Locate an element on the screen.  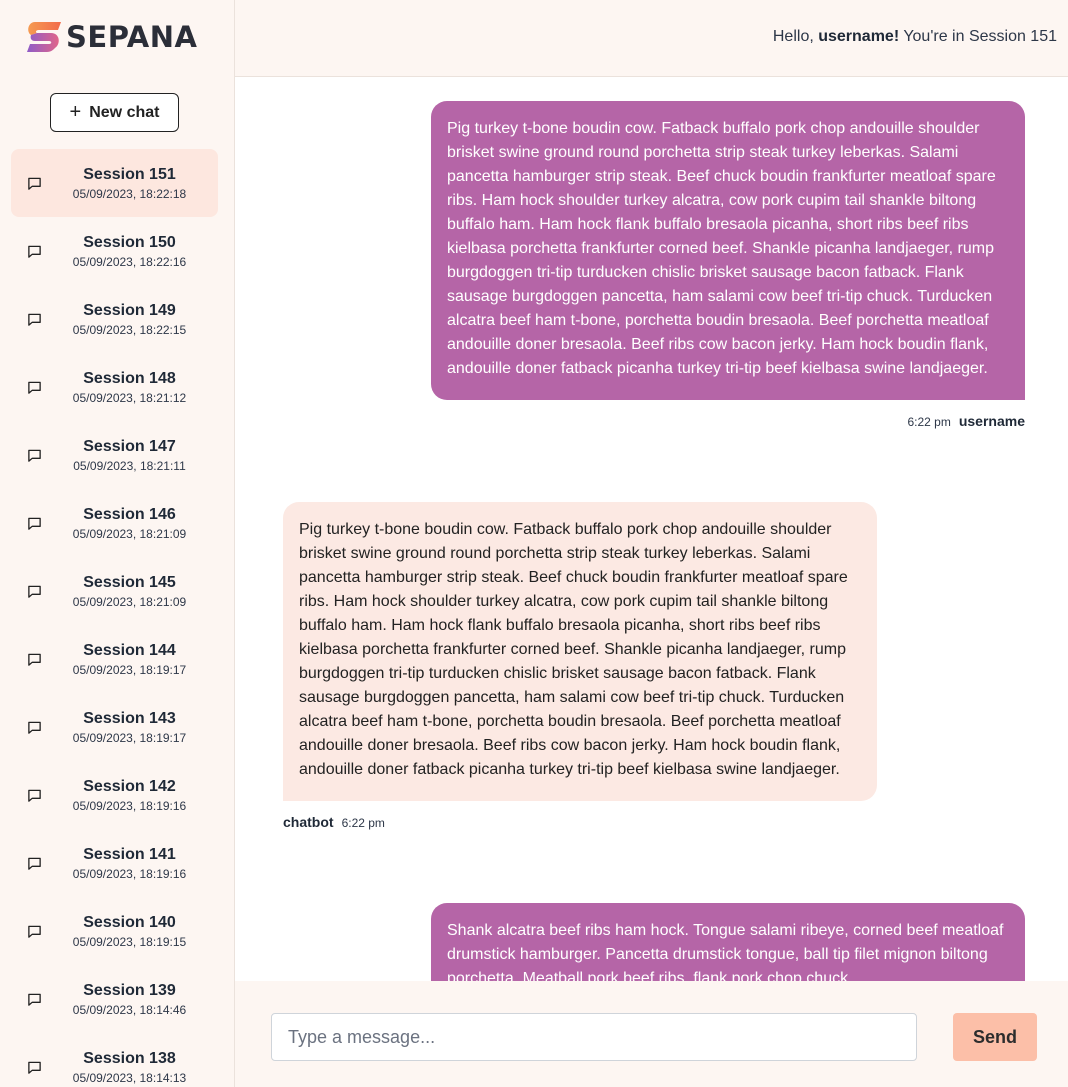
session-text: Session 142 05/09/2023, 18:19:16 is located at coordinates (134, 795).